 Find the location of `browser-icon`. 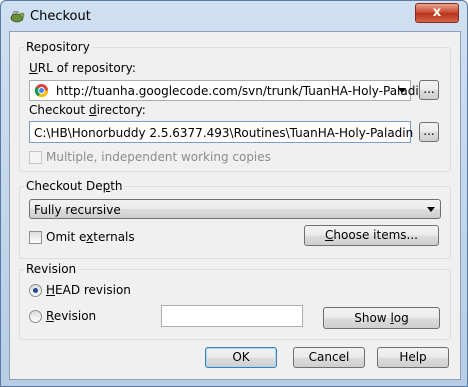

browser-icon is located at coordinates (41, 90).